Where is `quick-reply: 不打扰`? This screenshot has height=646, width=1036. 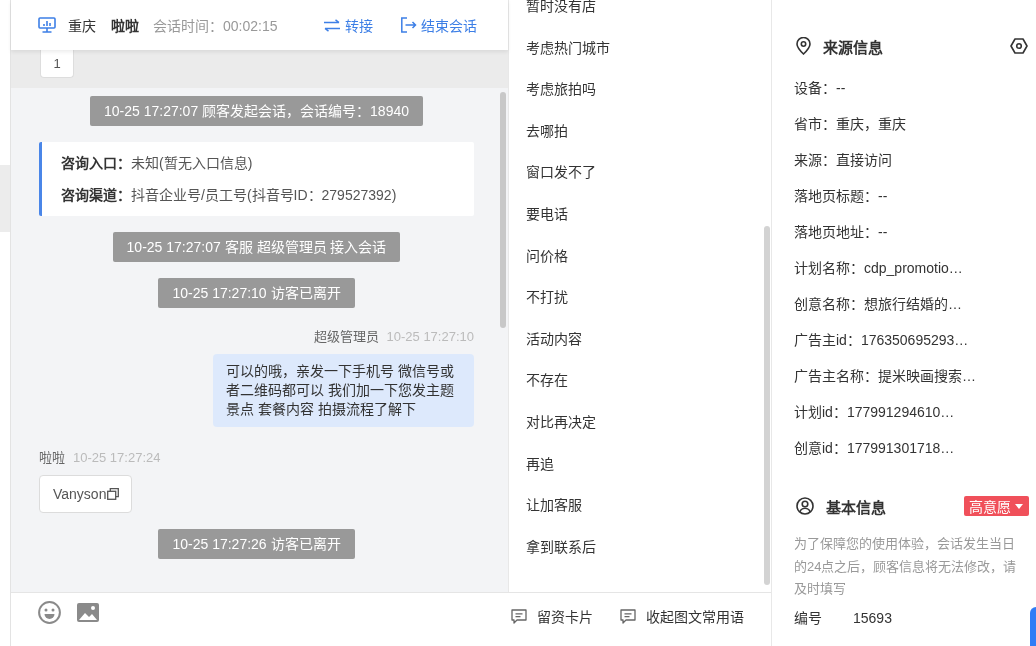
quick-reply: 不打扰 is located at coordinates (547, 298).